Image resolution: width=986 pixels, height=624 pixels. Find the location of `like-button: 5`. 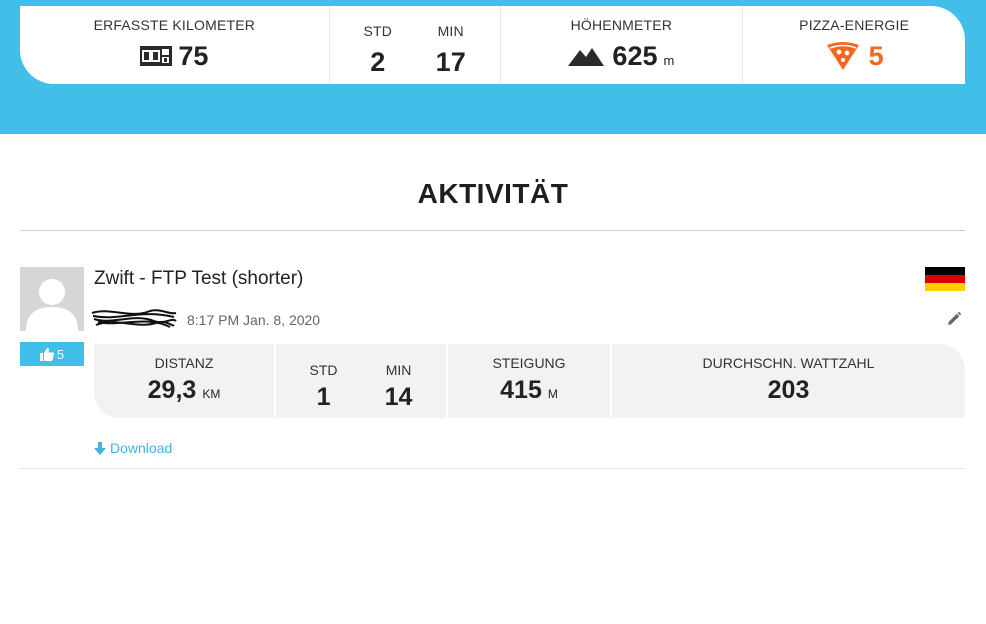

like-button: 5 is located at coordinates (52, 354).